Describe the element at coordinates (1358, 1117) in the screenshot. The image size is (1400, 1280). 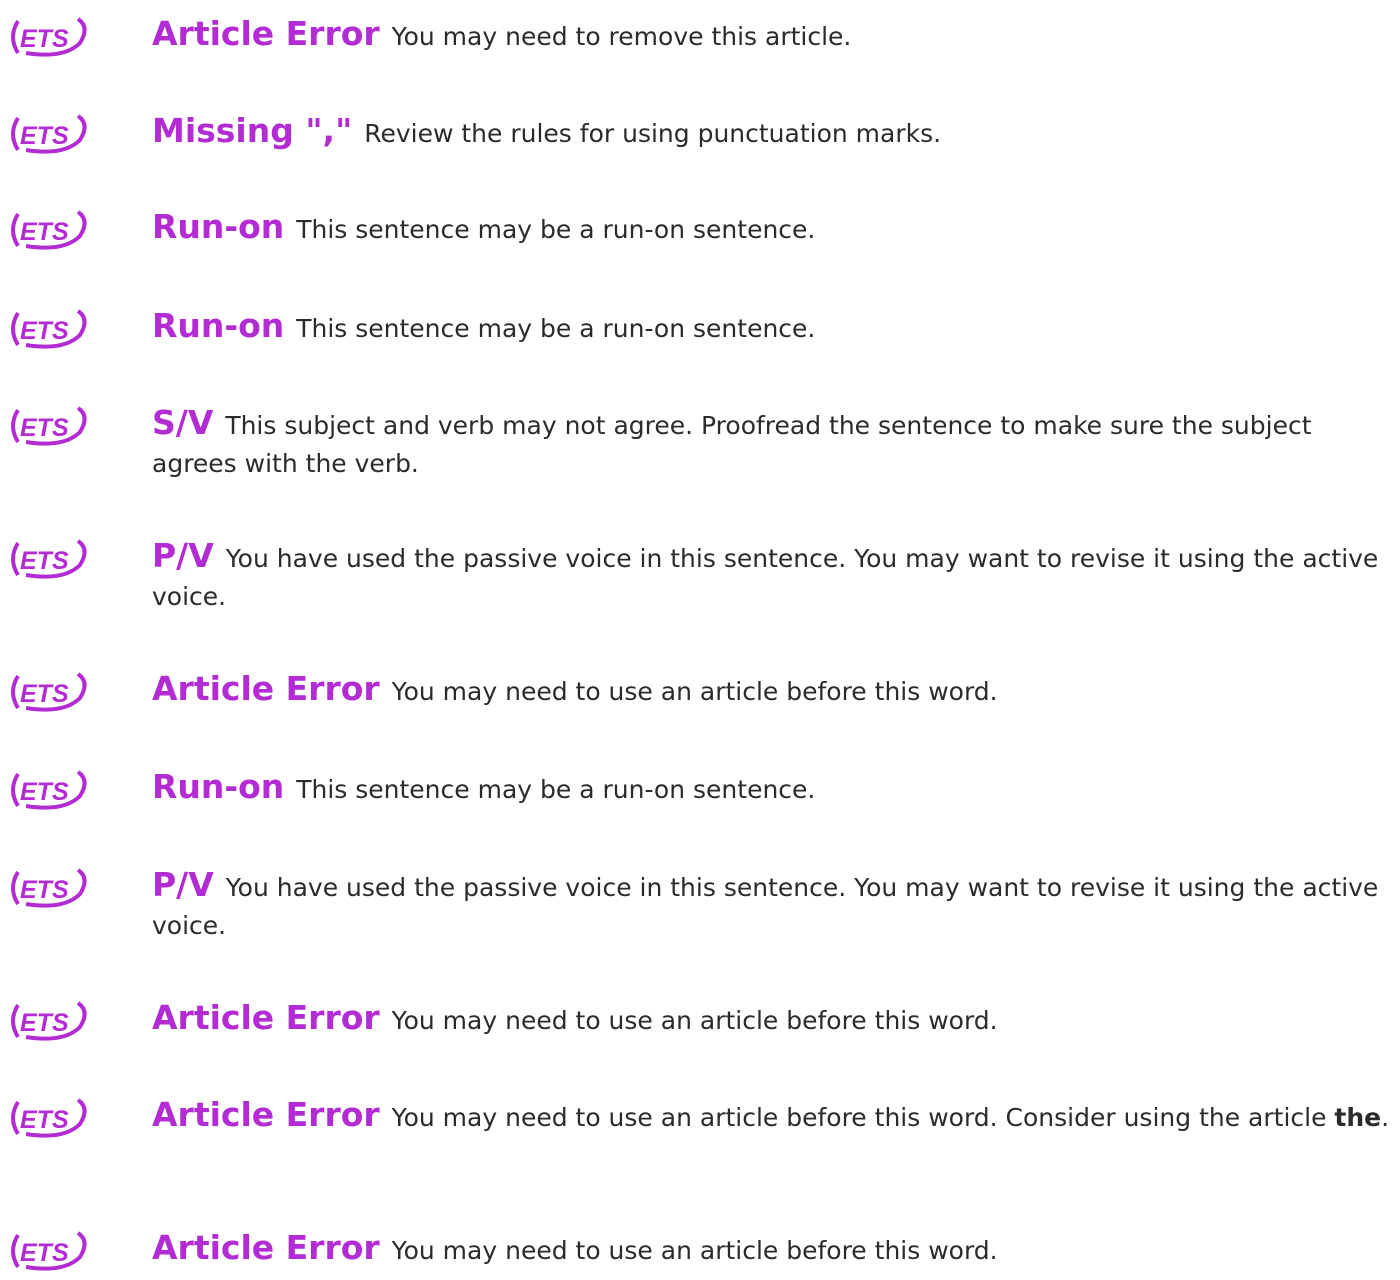
I see `suggested-article: the` at that location.